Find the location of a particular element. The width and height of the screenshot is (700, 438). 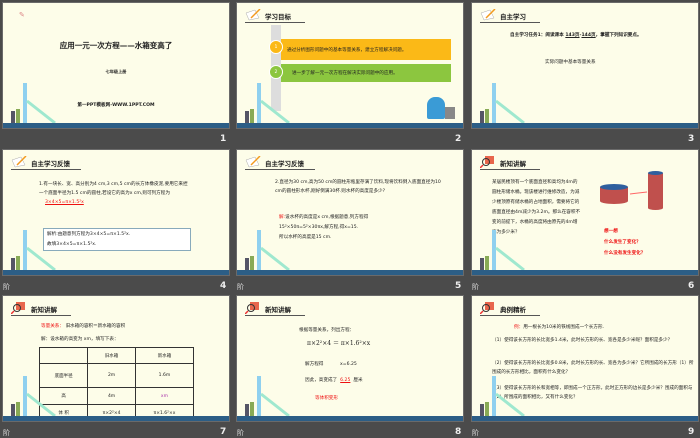

slide-header: 学习目标 is located at coordinates (275, 16).